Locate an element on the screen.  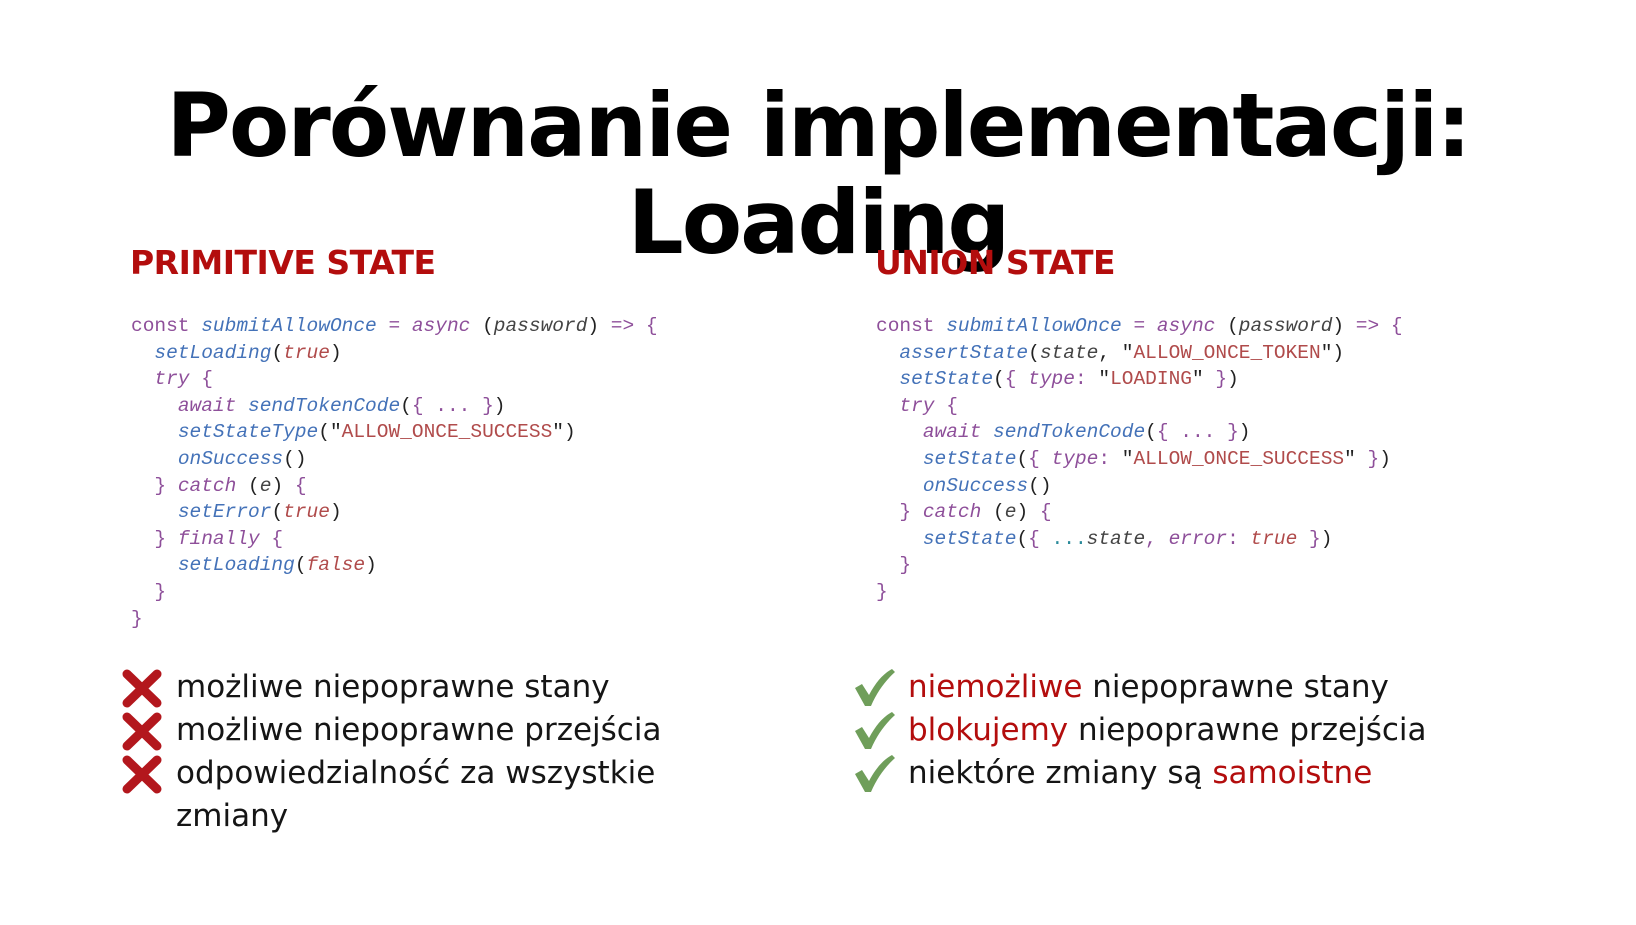
code-token: setStateType is located at coordinates (248, 432).